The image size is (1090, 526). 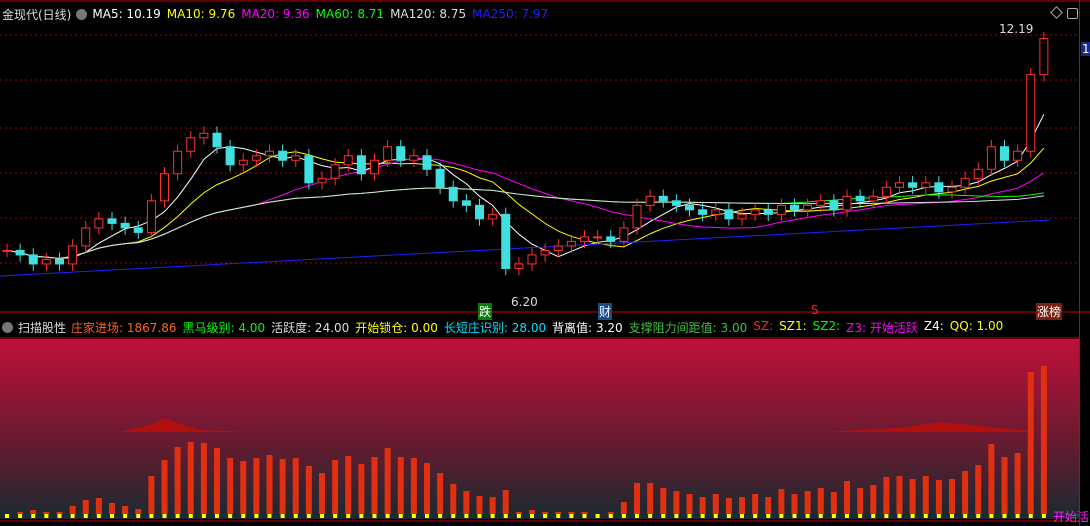 I want to click on ma-value: MA120: 8.75, so click(x=428, y=14).